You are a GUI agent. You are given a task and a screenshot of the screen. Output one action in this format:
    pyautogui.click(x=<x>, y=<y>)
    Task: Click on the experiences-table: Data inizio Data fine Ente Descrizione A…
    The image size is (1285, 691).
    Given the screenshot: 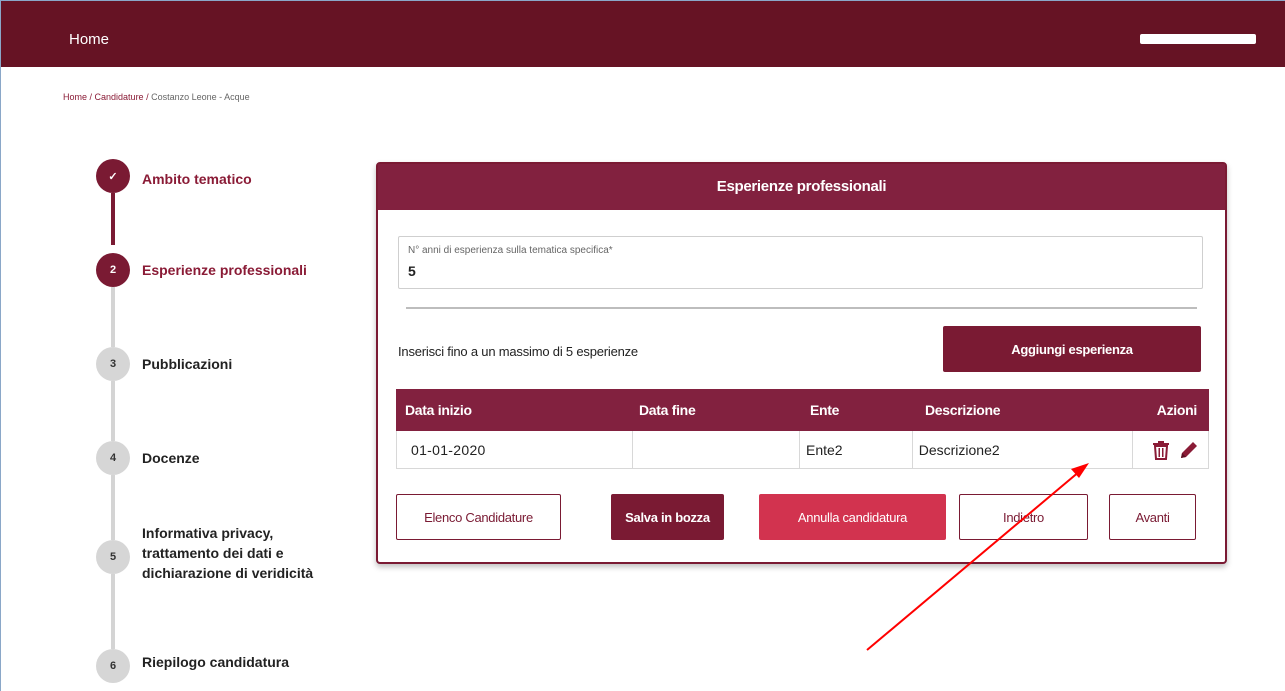 What is the action you would take?
    pyautogui.click(x=802, y=429)
    